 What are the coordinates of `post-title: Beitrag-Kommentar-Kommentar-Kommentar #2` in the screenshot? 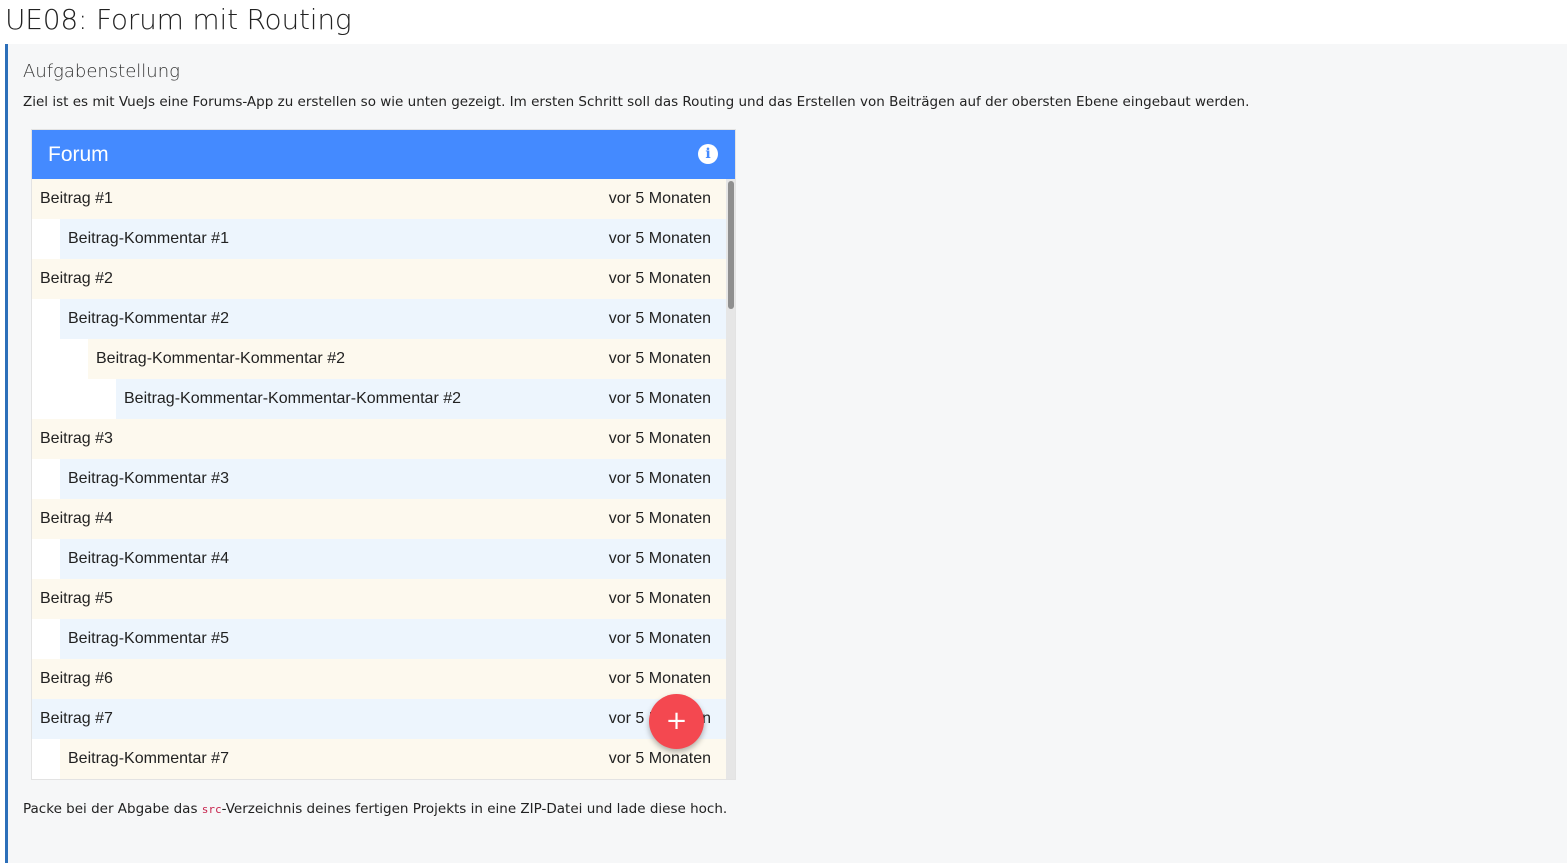 It's located at (293, 398).